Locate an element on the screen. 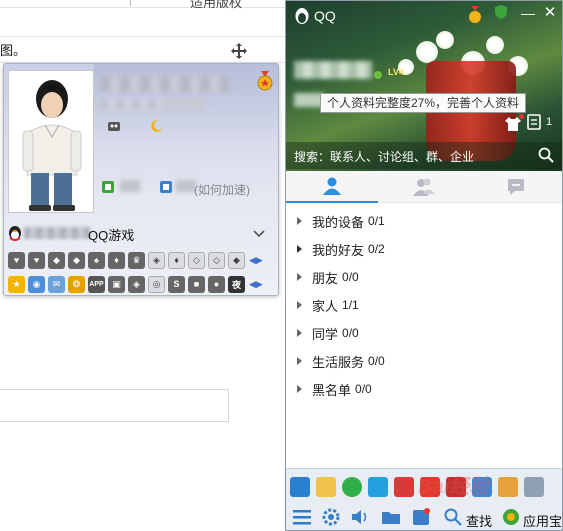 This screenshot has height=531, width=563. list-item: 我的设备 0/1 is located at coordinates (424, 221).